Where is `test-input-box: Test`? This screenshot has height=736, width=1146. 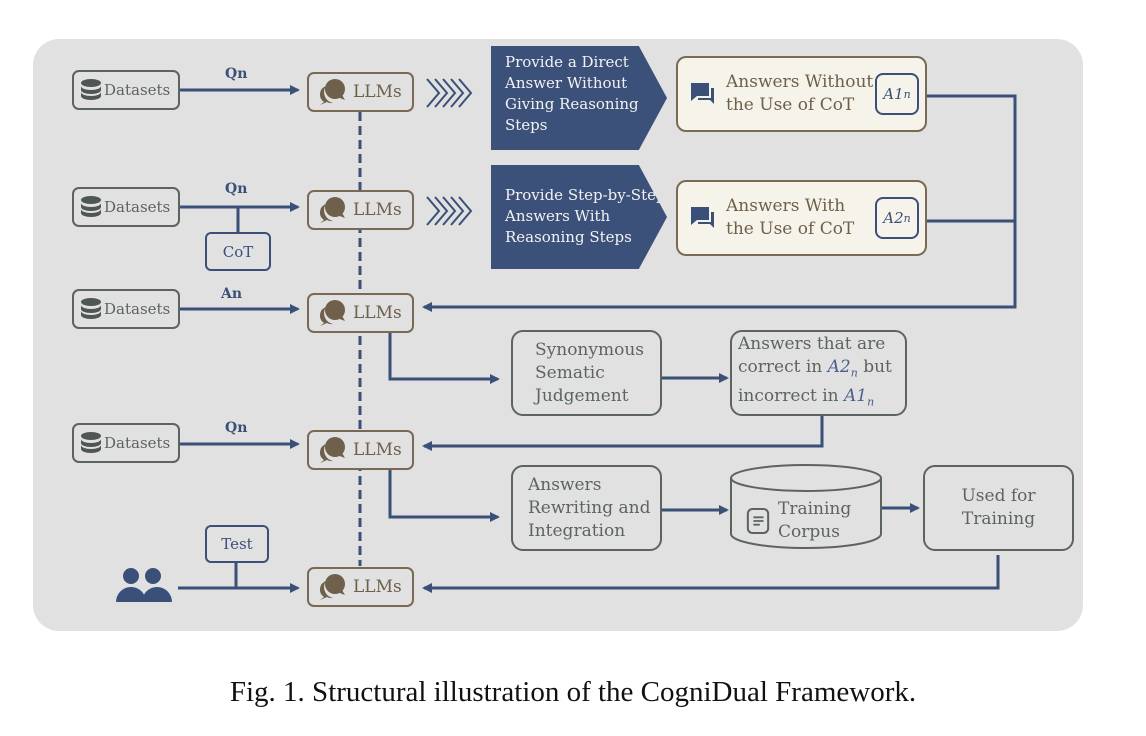
test-input-box: Test is located at coordinates (237, 544).